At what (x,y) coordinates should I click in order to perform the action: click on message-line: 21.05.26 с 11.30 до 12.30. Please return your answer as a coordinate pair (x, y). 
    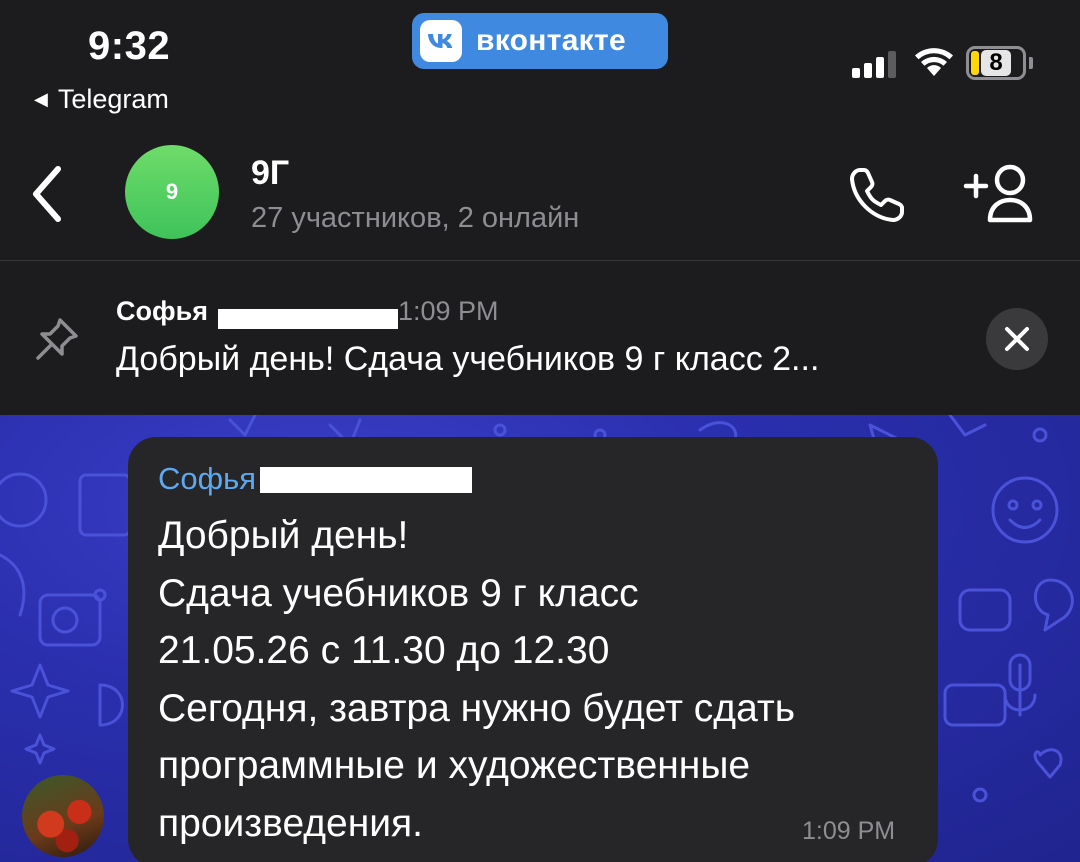
    Looking at the image, I should click on (384, 650).